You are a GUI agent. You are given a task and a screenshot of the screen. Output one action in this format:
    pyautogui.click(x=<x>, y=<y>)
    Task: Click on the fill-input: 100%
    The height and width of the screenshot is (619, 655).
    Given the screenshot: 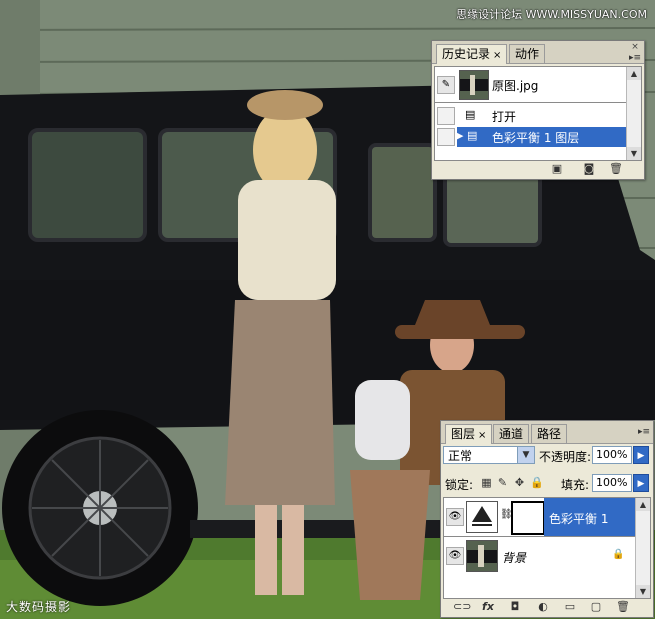 What is the action you would take?
    pyautogui.click(x=612, y=483)
    